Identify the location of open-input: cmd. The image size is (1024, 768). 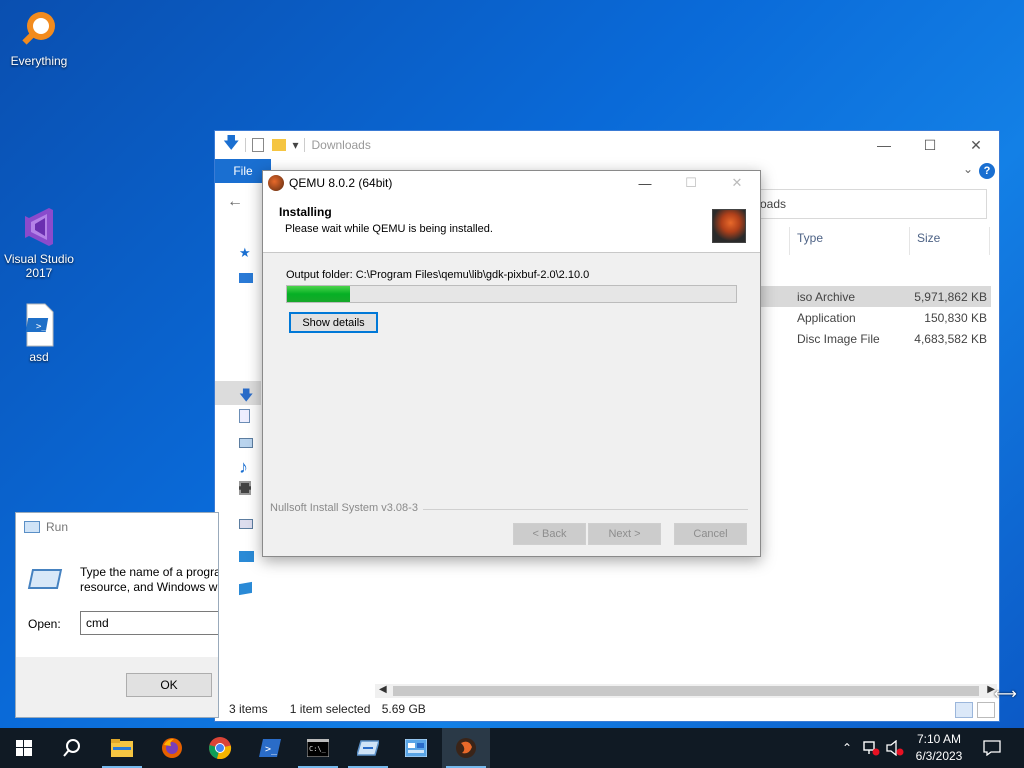
(149, 623).